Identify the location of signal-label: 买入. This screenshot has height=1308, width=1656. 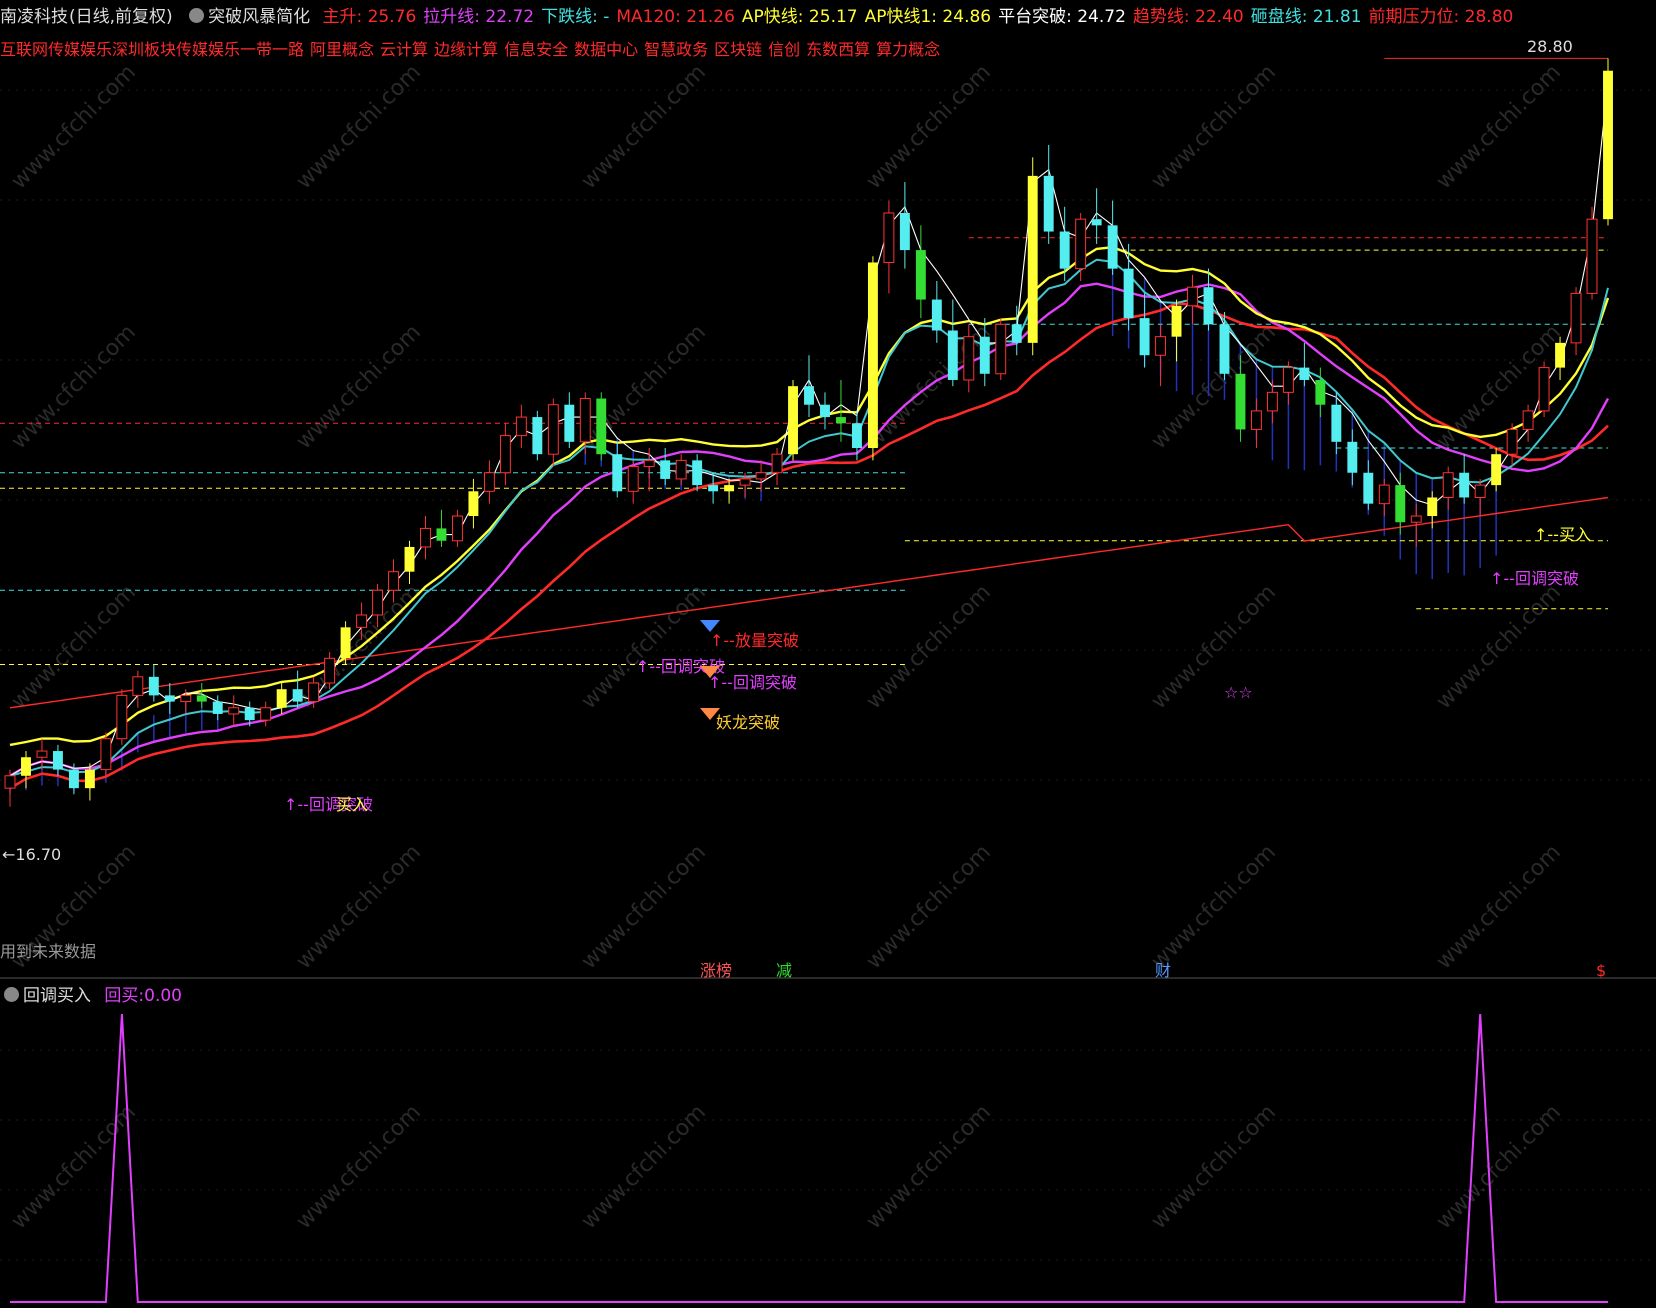
(352, 804).